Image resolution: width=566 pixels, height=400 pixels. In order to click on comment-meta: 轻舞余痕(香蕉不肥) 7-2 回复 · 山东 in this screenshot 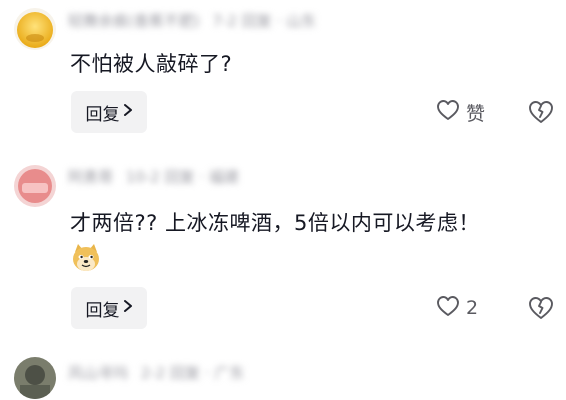, I will do `click(196, 20)`.